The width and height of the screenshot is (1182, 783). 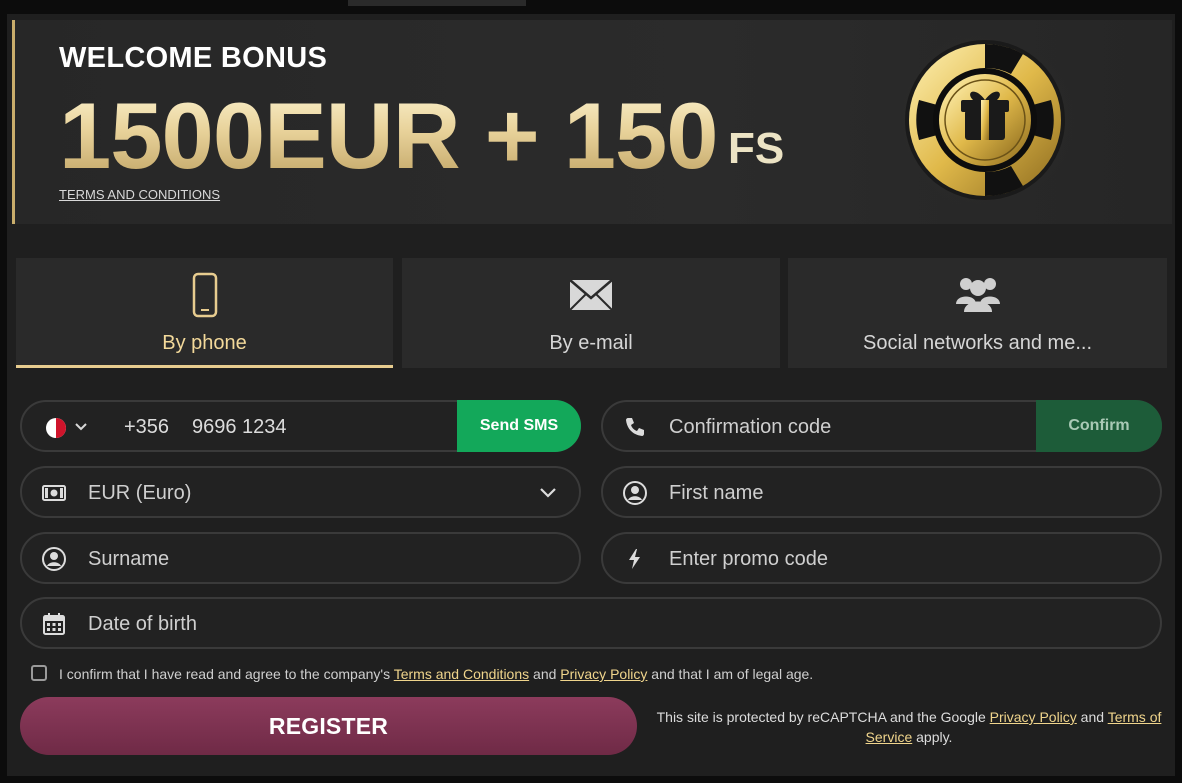 What do you see at coordinates (54, 493) in the screenshot?
I see `banknote-icon` at bounding box center [54, 493].